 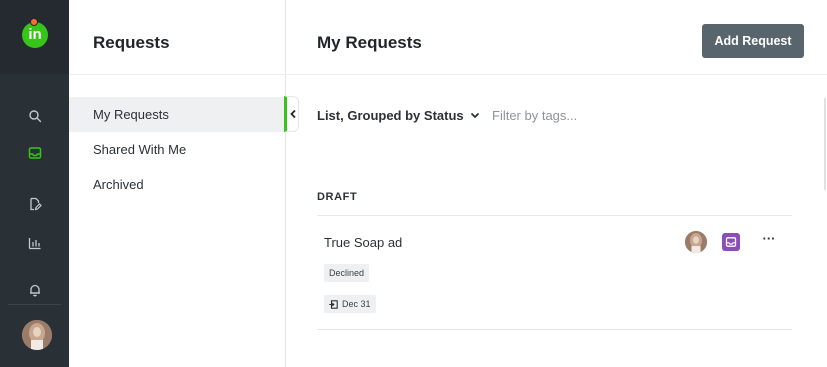 What do you see at coordinates (131, 114) in the screenshot?
I see `sidebar-item-label: My Requests` at bounding box center [131, 114].